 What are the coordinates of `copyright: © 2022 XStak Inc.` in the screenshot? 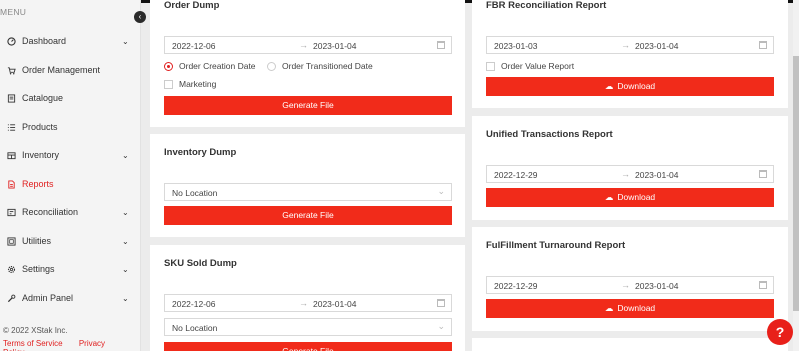 It's located at (35, 330).